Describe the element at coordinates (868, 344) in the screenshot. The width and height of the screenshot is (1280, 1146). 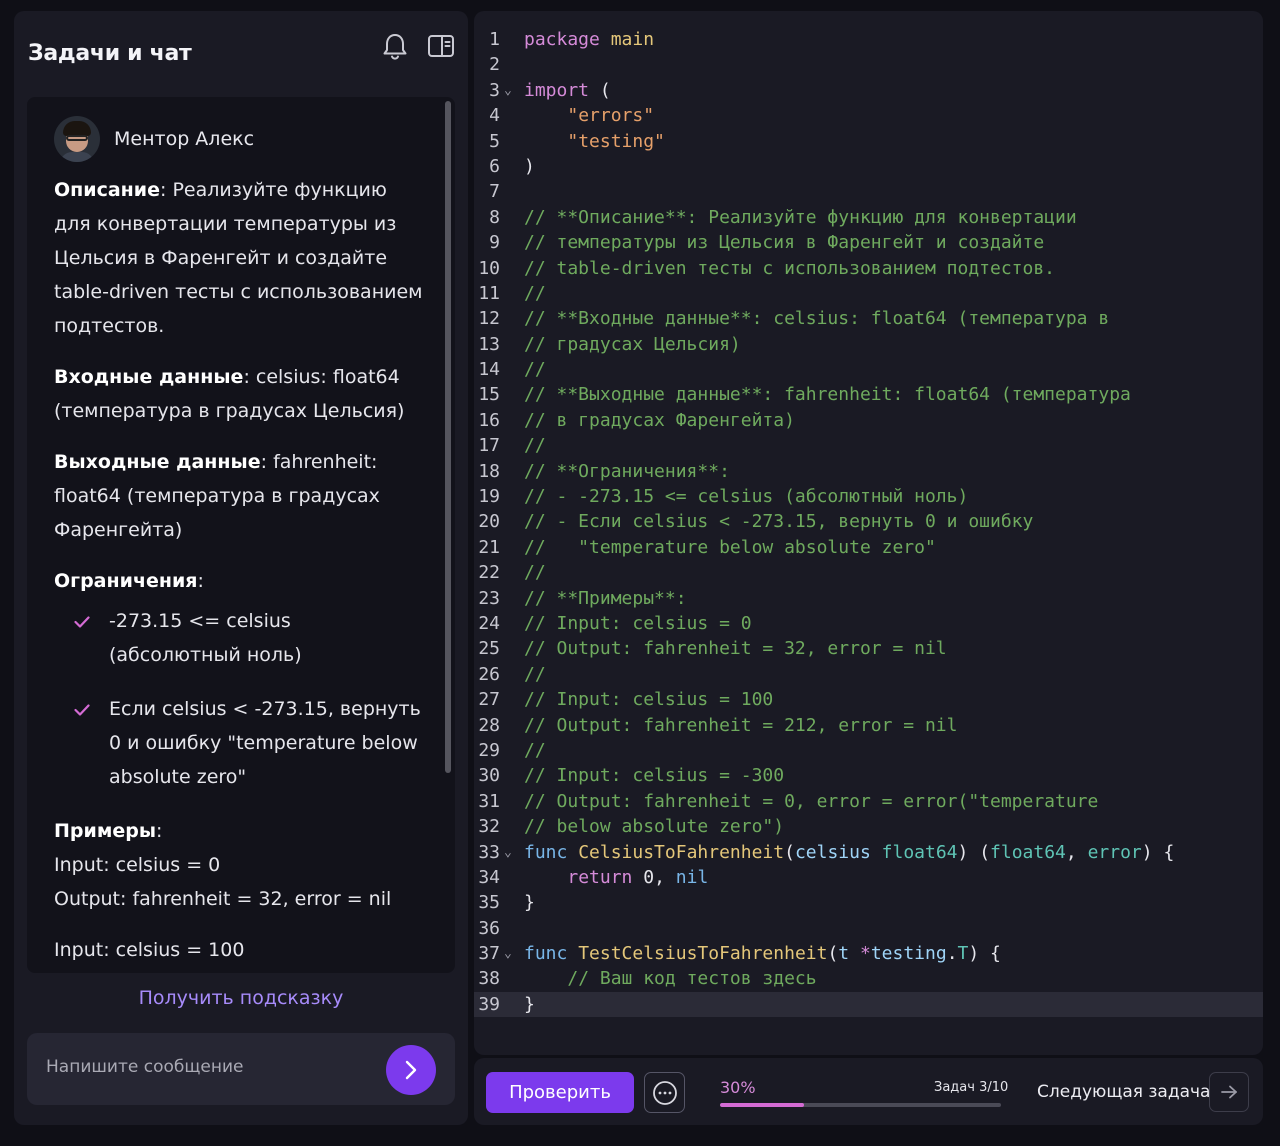
I see `code-line: 13 // градусах Цельсия)` at that location.